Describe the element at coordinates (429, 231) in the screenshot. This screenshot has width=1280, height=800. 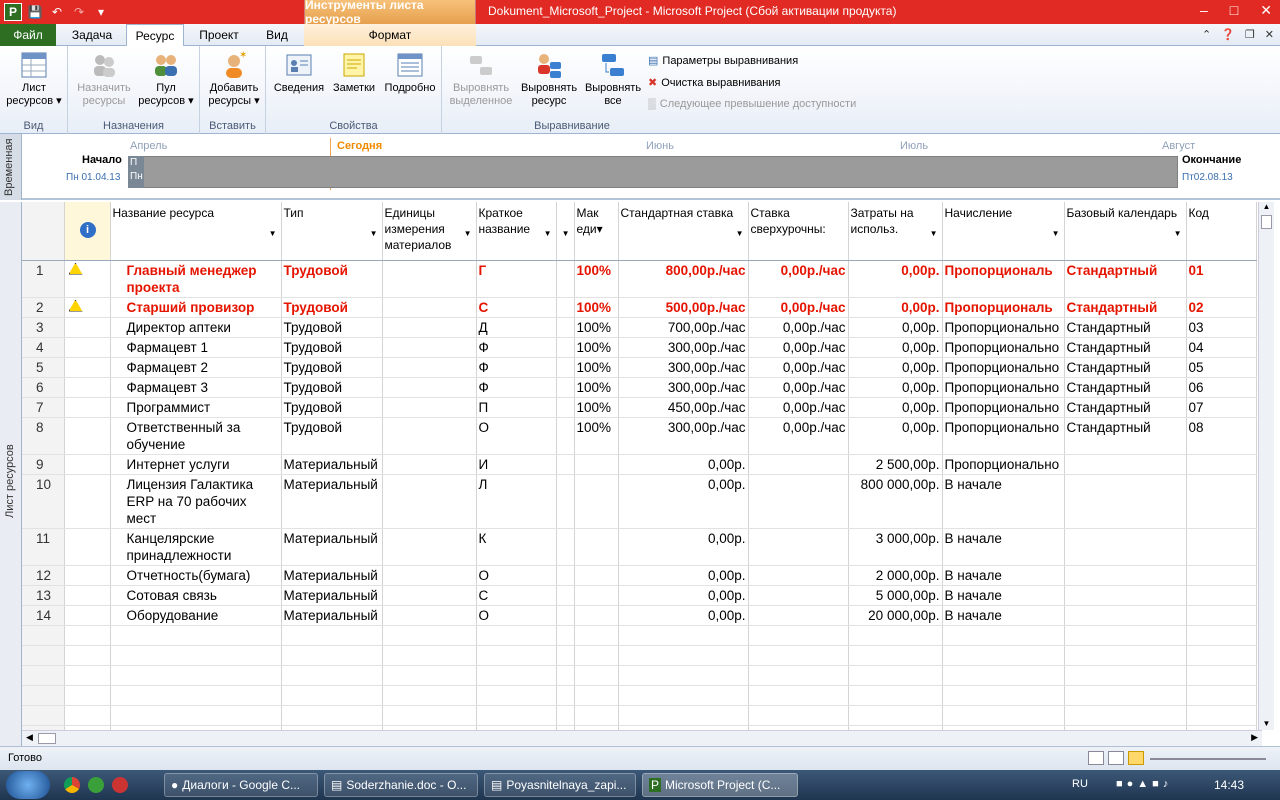
I see `col-header-material-units: Единицы измерения материалов ▼` at that location.